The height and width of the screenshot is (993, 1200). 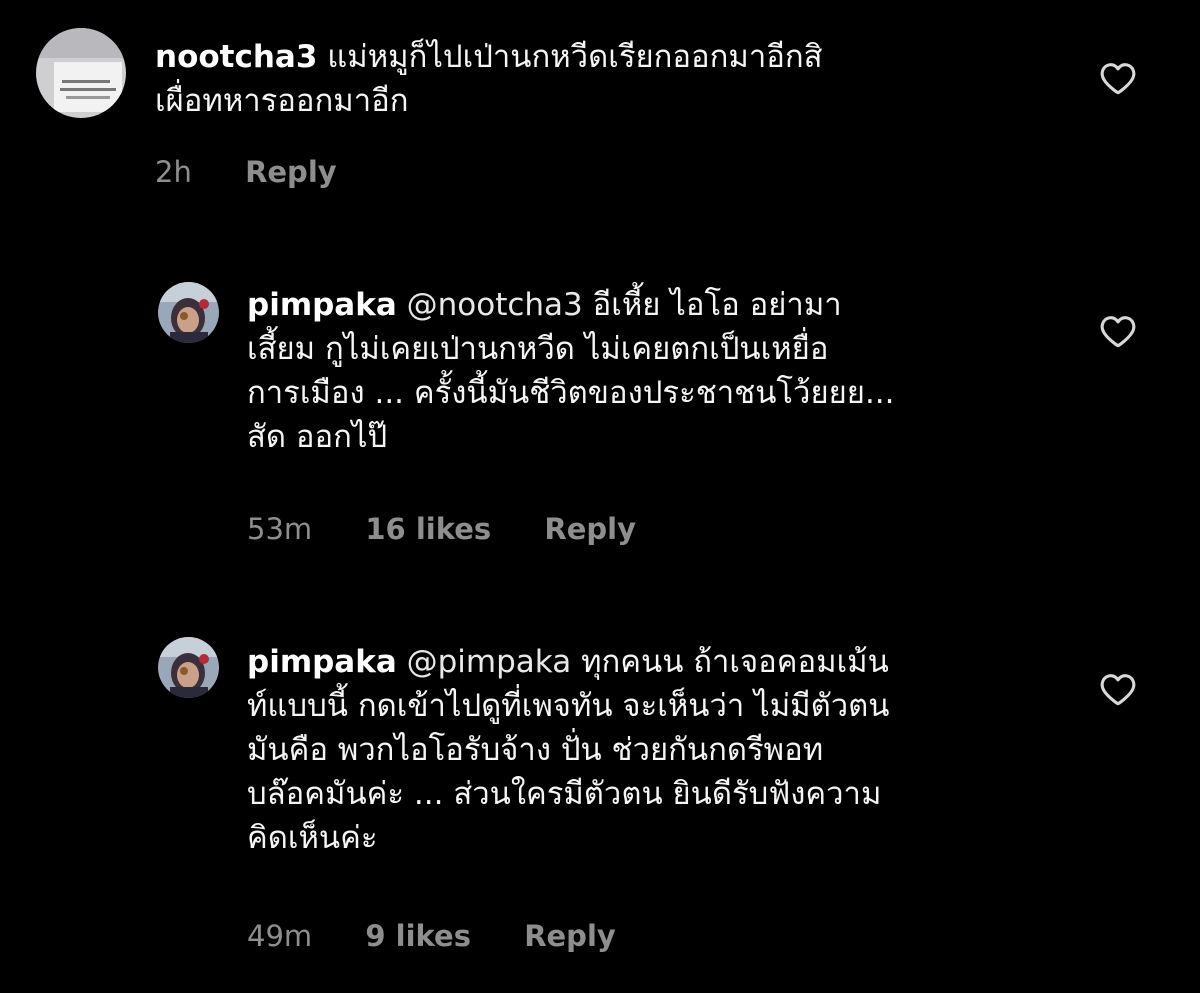 What do you see at coordinates (282, 101) in the screenshot?
I see `comment-line: เผื่อทหารออกมาอีก` at bounding box center [282, 101].